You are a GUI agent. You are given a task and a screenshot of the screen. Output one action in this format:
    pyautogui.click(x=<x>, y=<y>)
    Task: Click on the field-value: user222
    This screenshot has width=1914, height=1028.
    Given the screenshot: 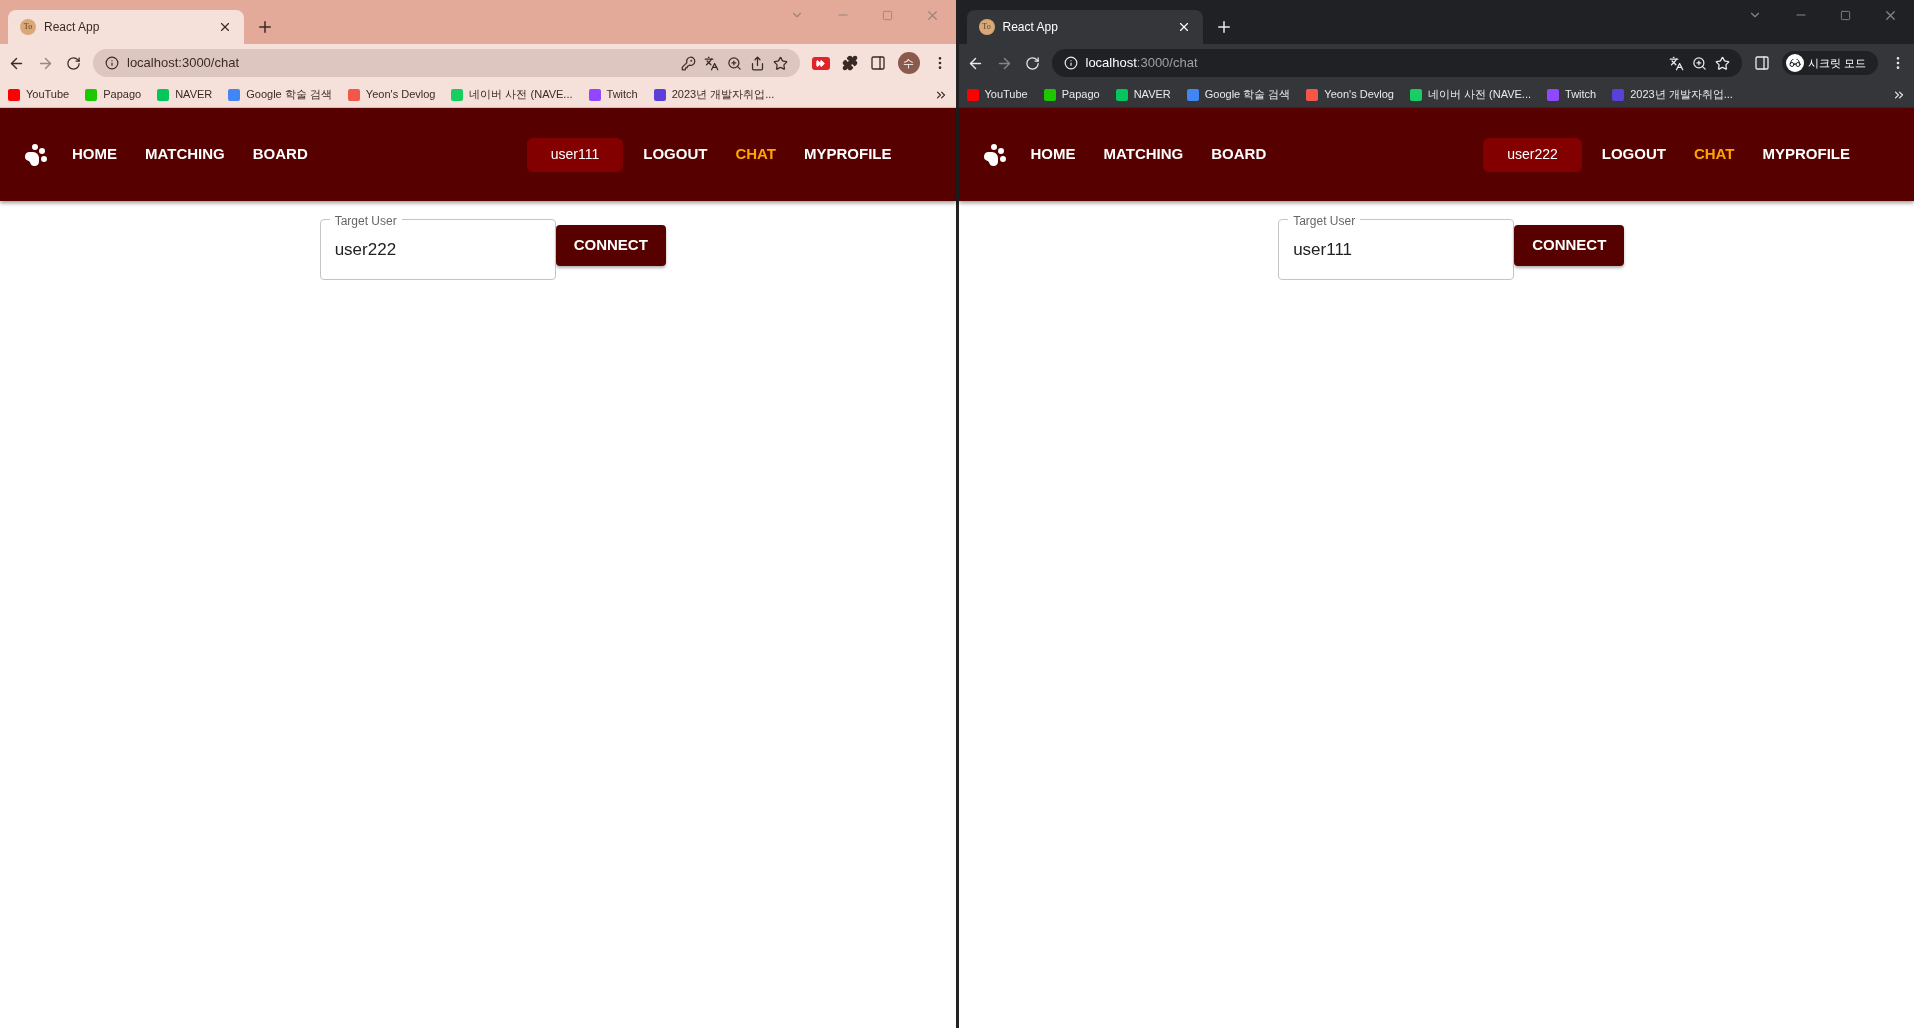 What is the action you would take?
    pyautogui.click(x=365, y=249)
    